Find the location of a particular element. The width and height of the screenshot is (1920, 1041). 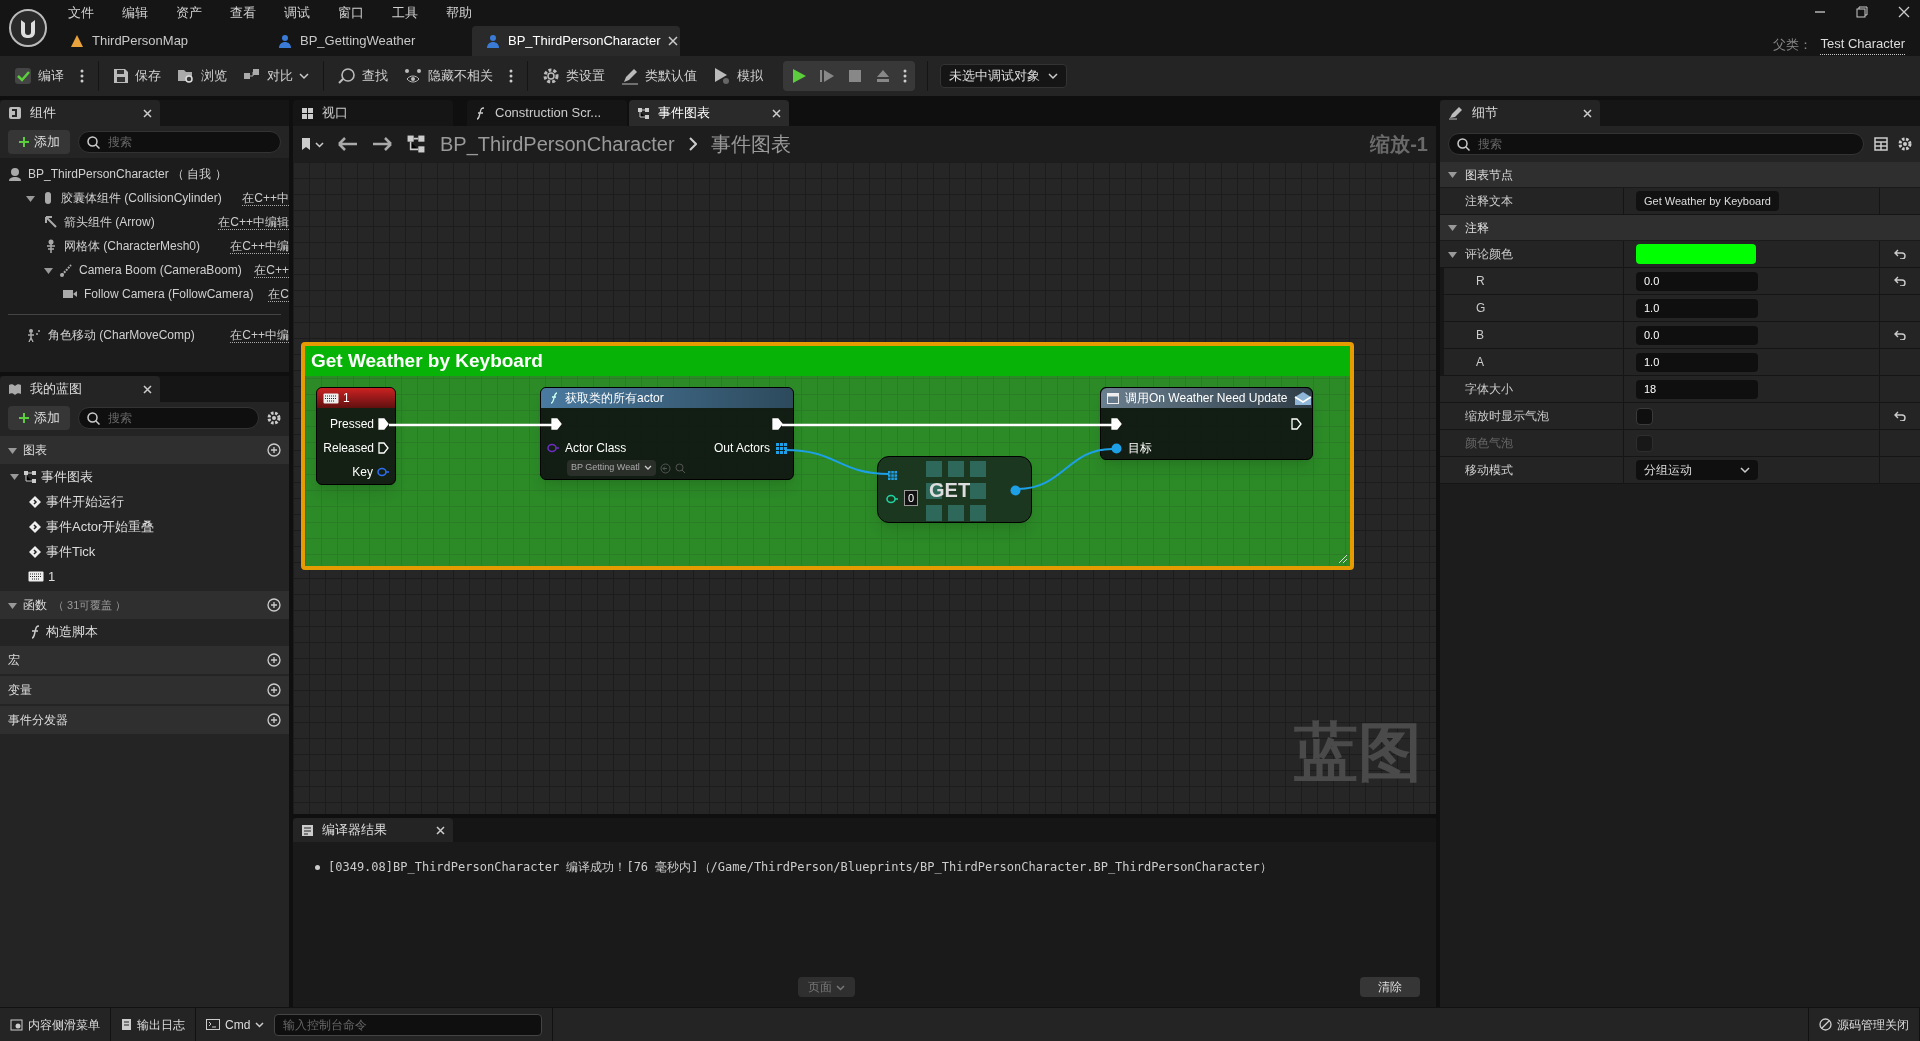

component-tree-item: BP_ThirdPersonCharacter （ 自我 ） is located at coordinates (144, 174).